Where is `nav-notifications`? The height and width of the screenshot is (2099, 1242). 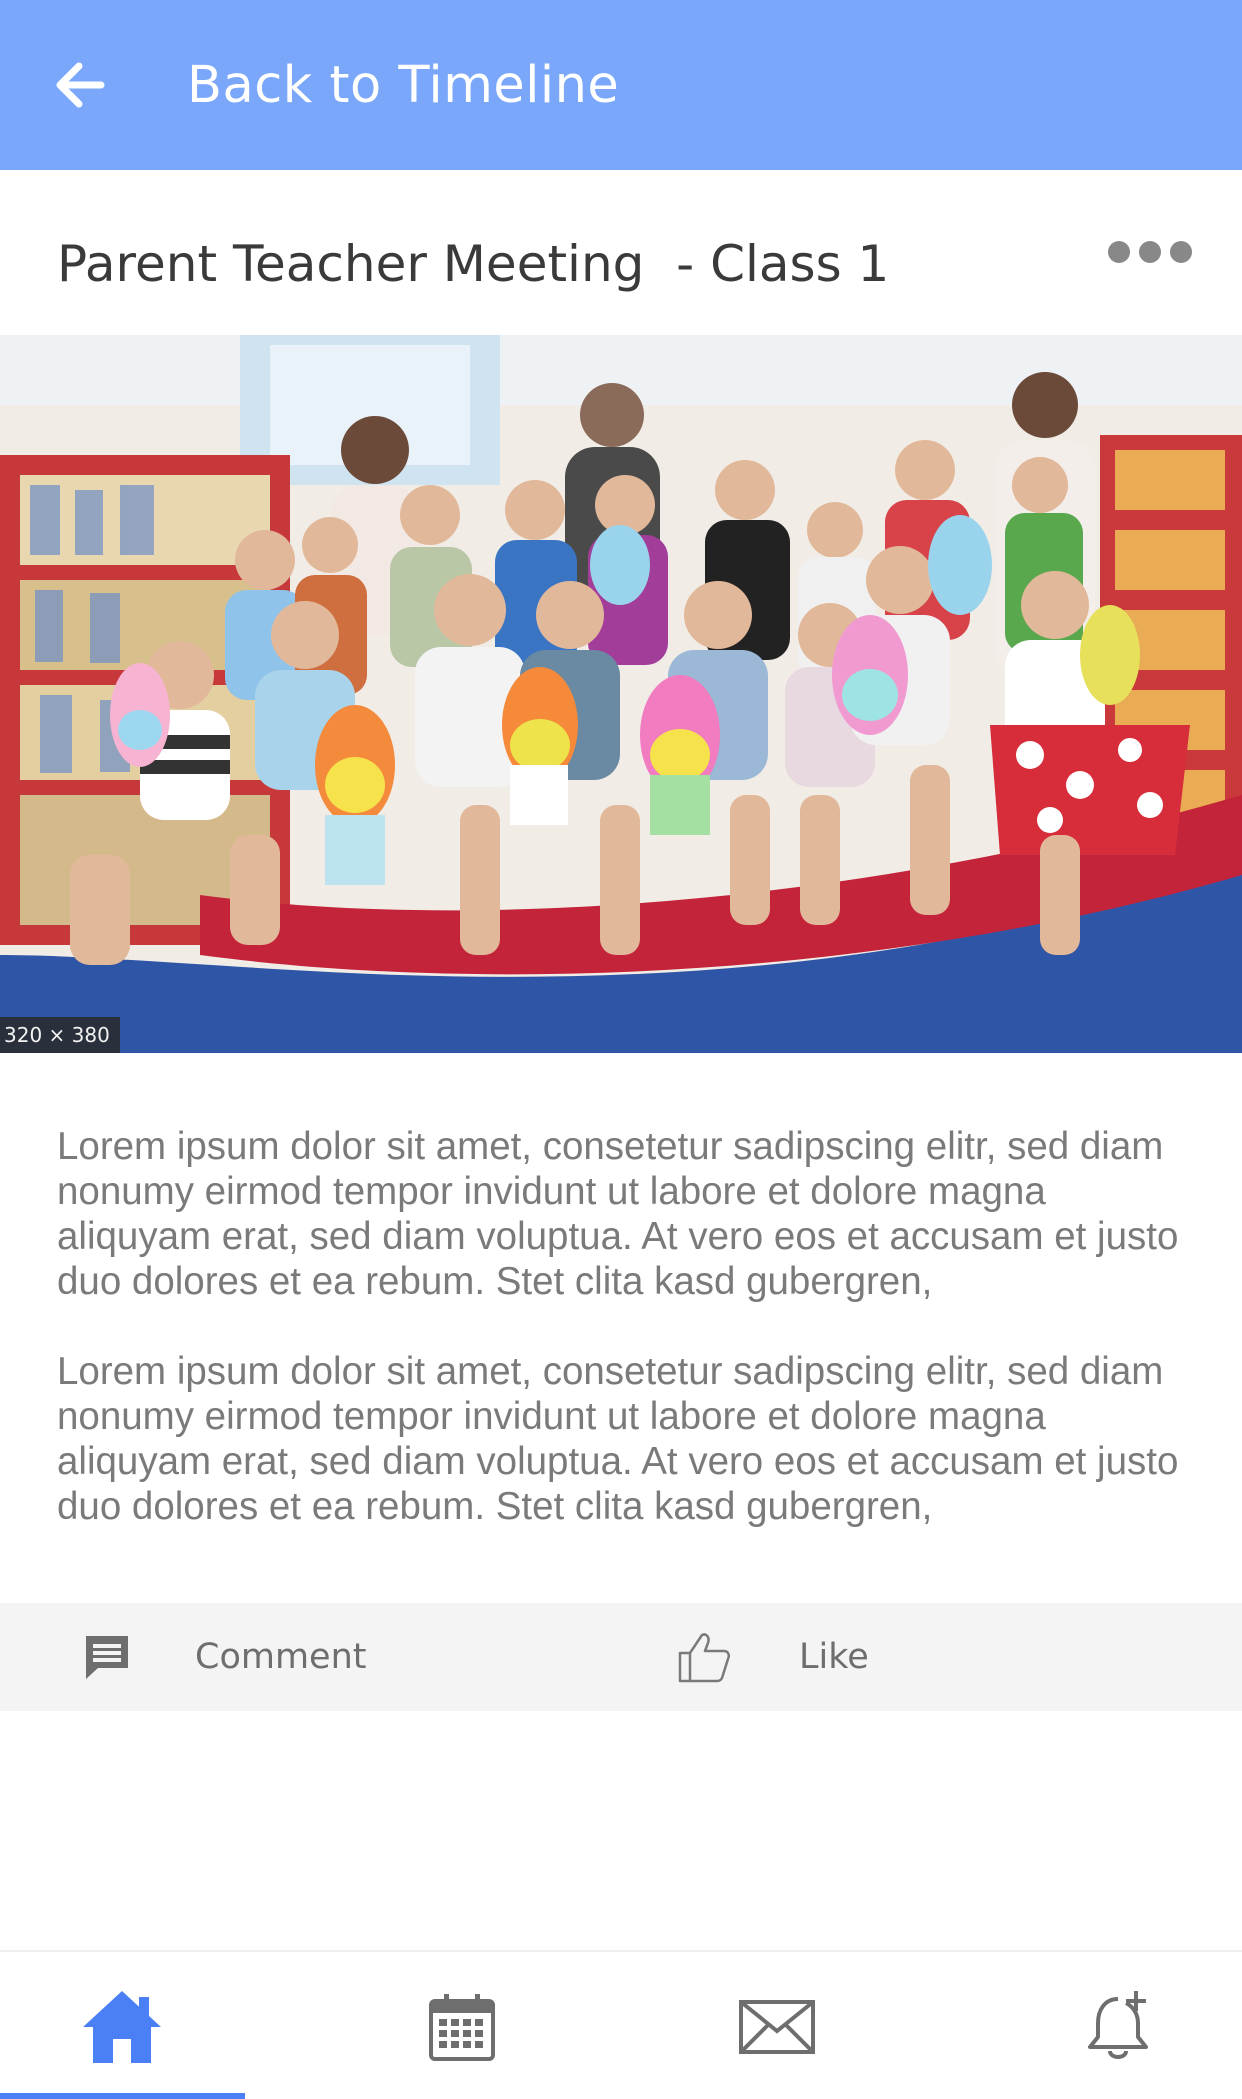
nav-notifications is located at coordinates (1120, 2025).